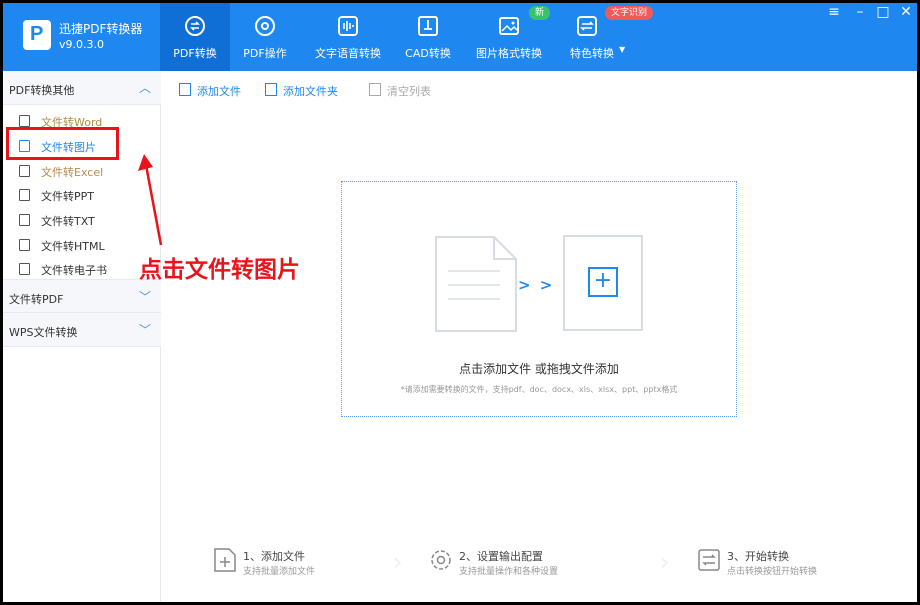  Describe the element at coordinates (348, 37) in the screenshot. I see `tab-text-voice: 文字语音转换` at that location.